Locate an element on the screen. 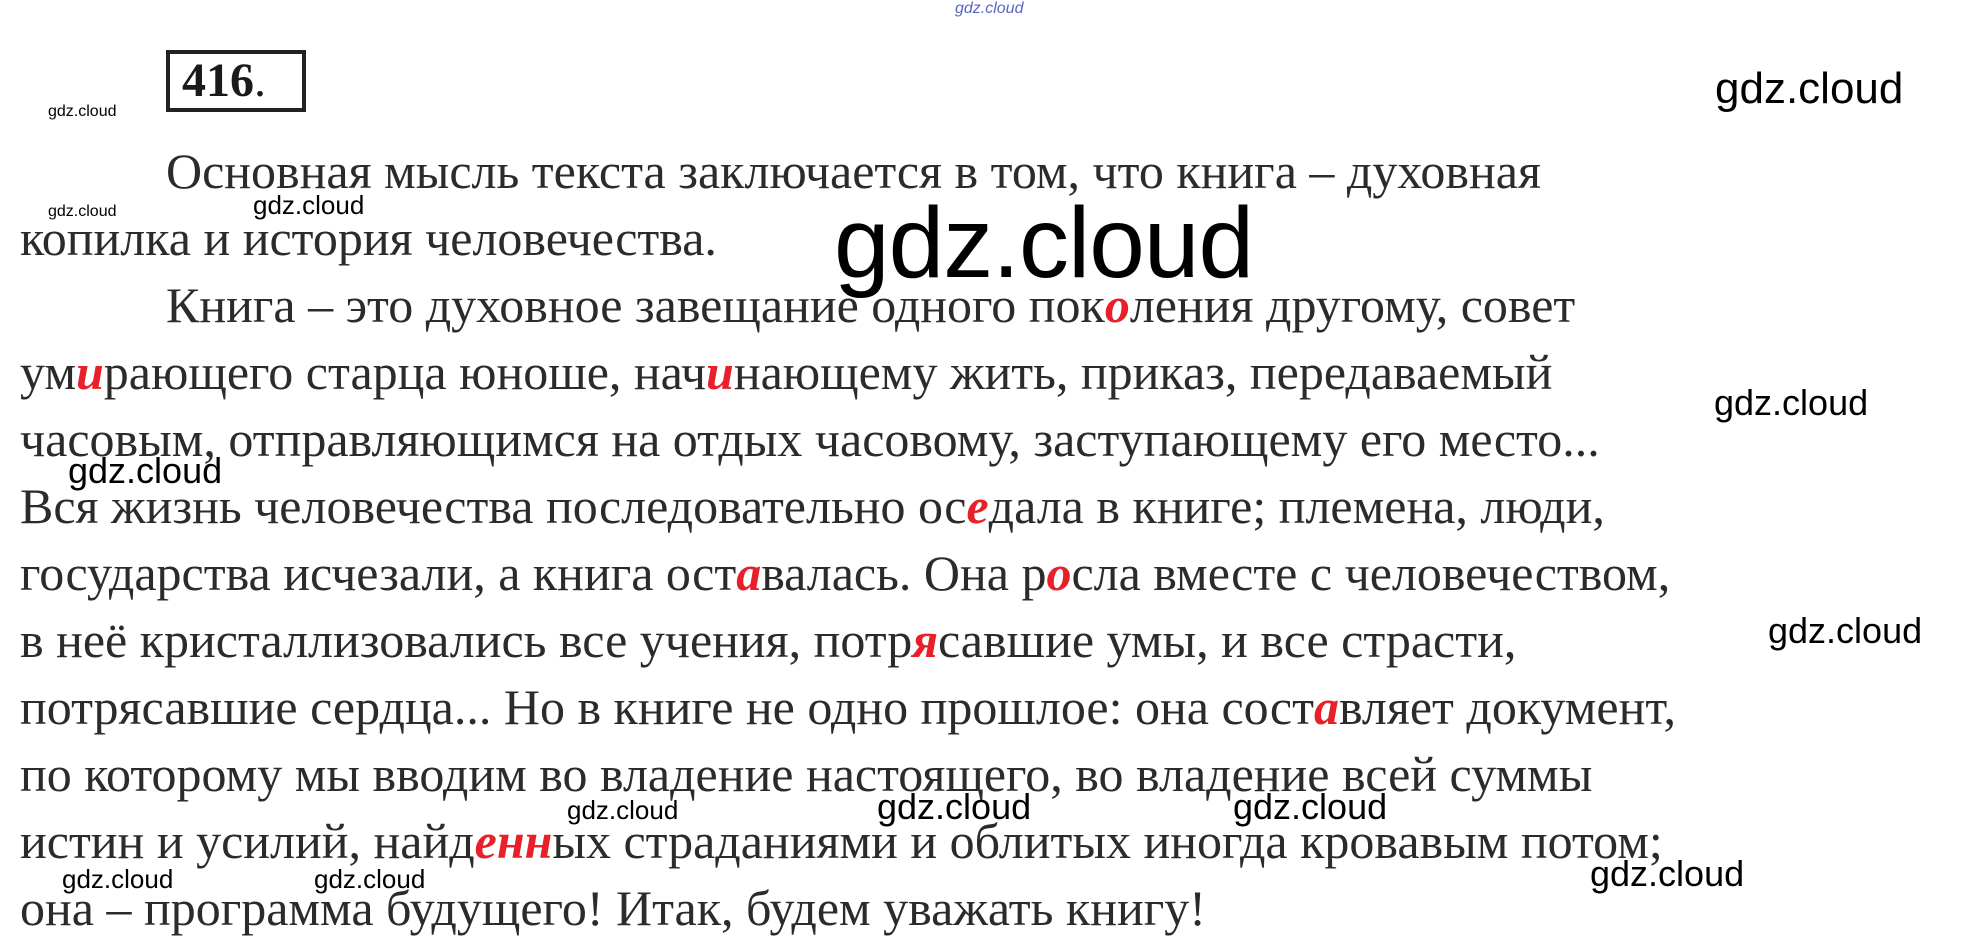  highlighted-letter: о is located at coordinates (1059, 573).